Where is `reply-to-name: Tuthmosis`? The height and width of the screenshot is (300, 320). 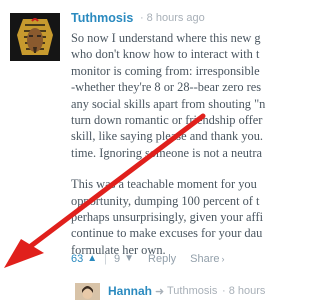 reply-to-name: Tuthmosis is located at coordinates (192, 291).